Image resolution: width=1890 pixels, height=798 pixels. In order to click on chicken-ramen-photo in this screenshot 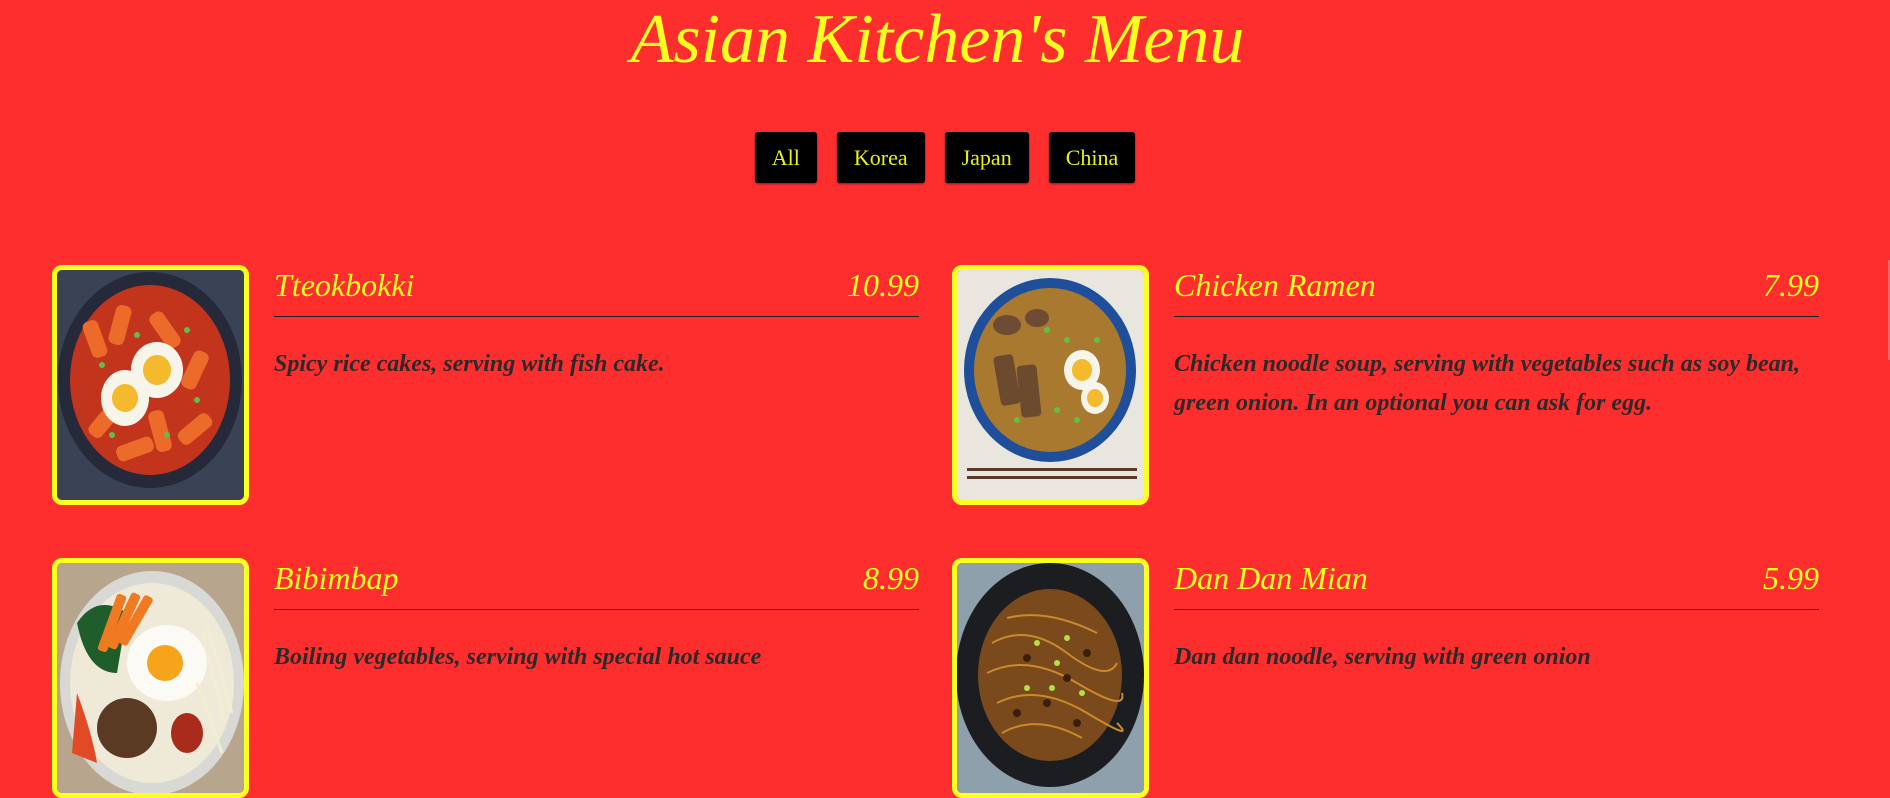, I will do `click(1050, 385)`.